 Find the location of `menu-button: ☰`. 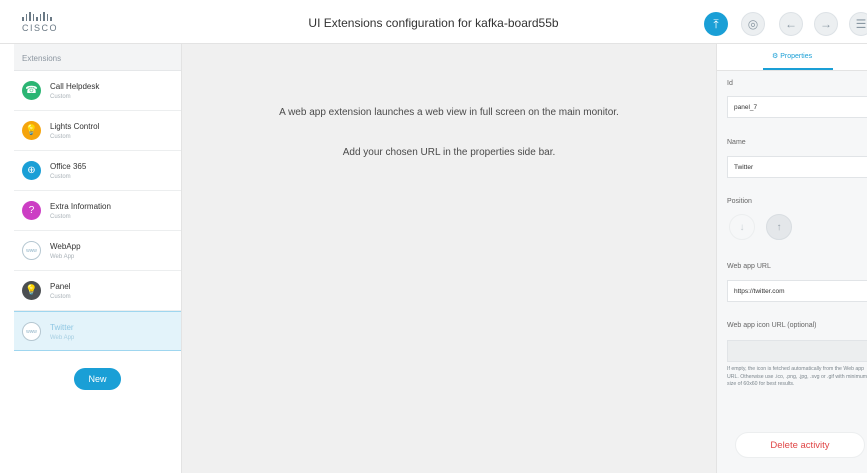

menu-button: ☰ is located at coordinates (858, 24).